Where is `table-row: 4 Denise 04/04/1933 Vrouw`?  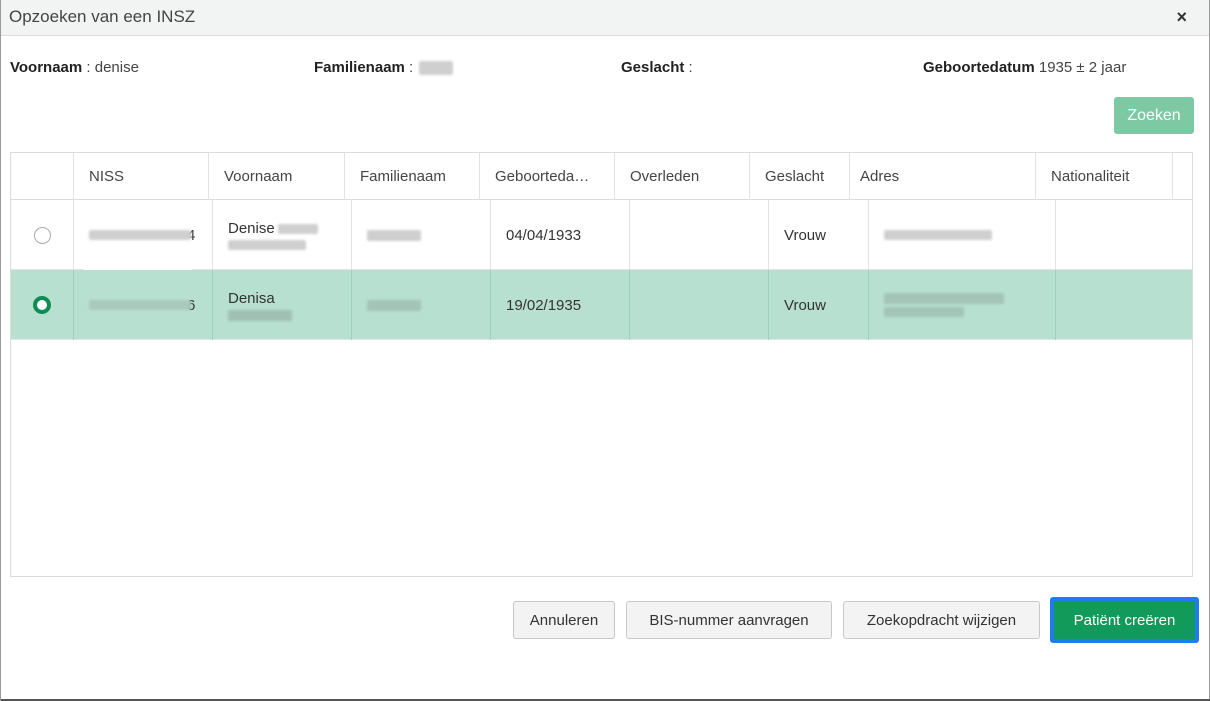
table-row: 4 Denise 04/04/1933 Vrouw is located at coordinates (601, 235).